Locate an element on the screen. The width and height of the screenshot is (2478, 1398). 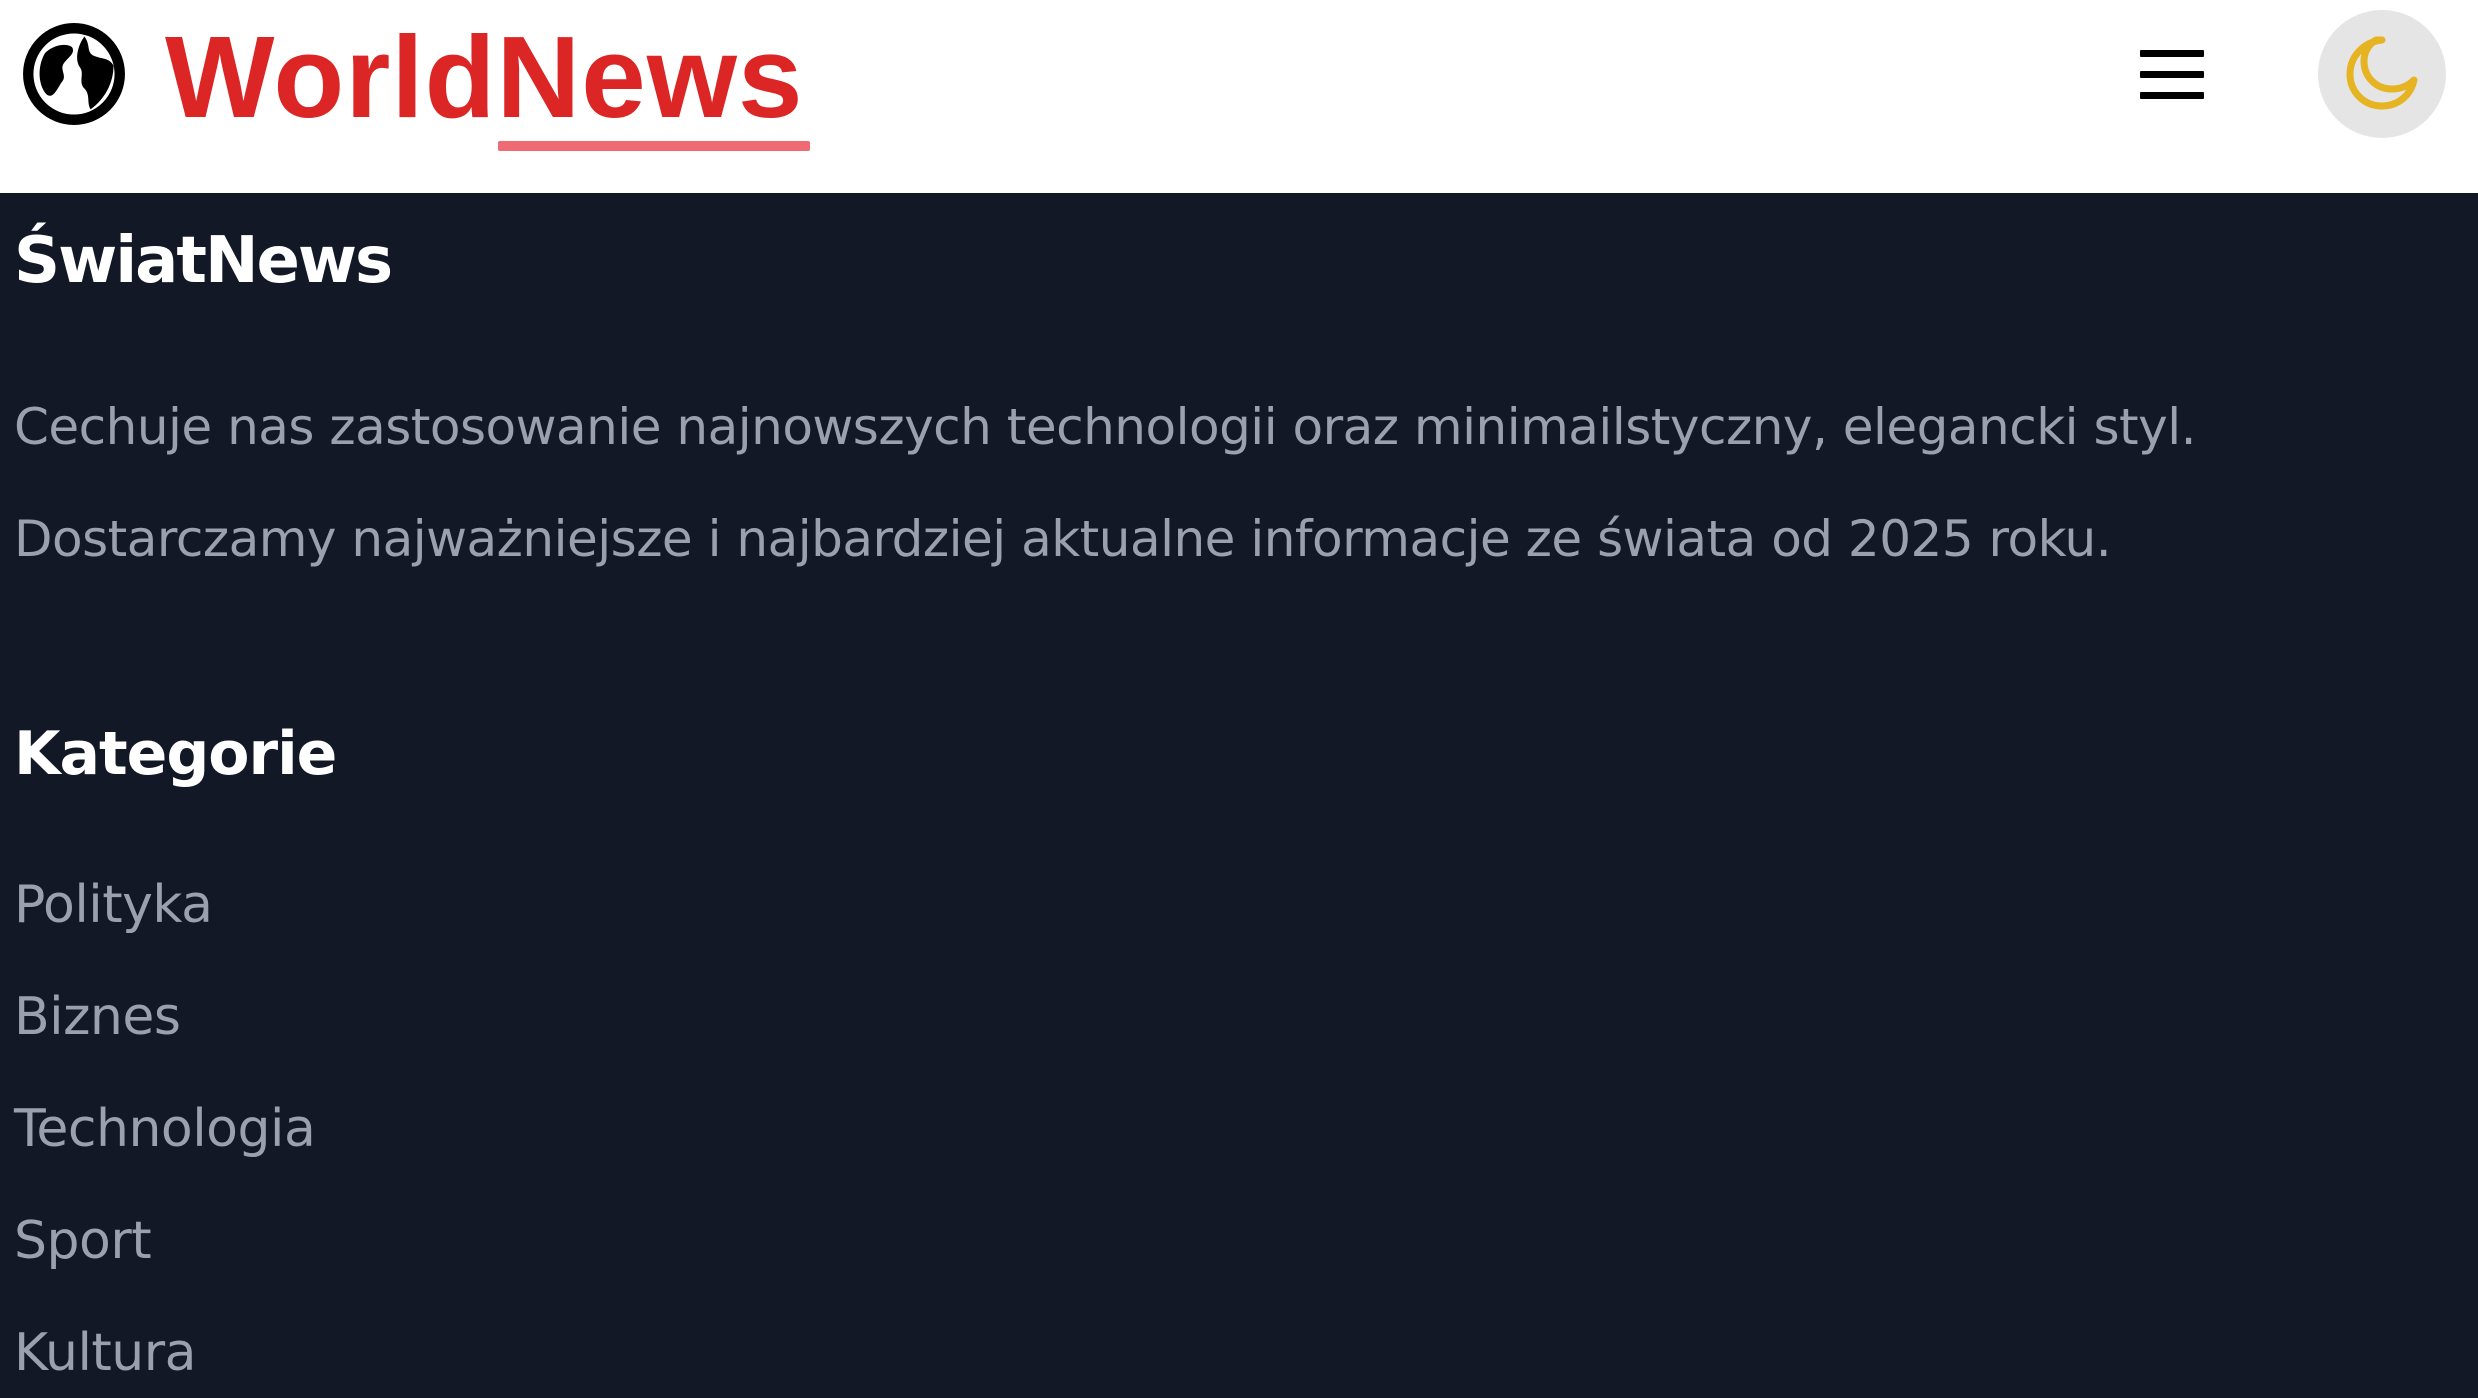
category-link-biznes: Biznes is located at coordinates (97, 1017).